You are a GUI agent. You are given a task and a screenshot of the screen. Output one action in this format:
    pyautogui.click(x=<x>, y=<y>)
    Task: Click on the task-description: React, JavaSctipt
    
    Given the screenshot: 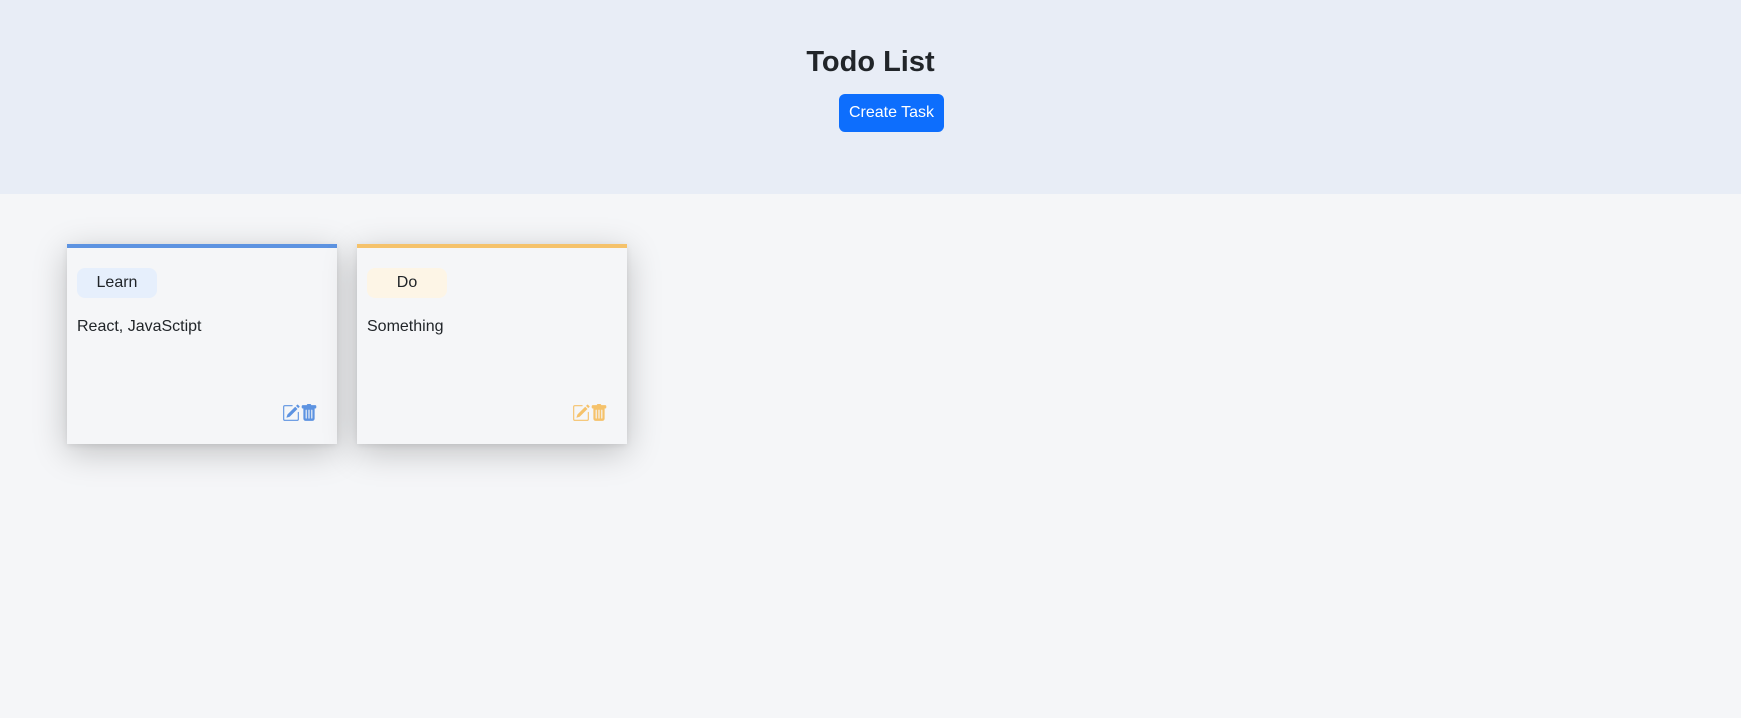 What is the action you would take?
    pyautogui.click(x=139, y=326)
    